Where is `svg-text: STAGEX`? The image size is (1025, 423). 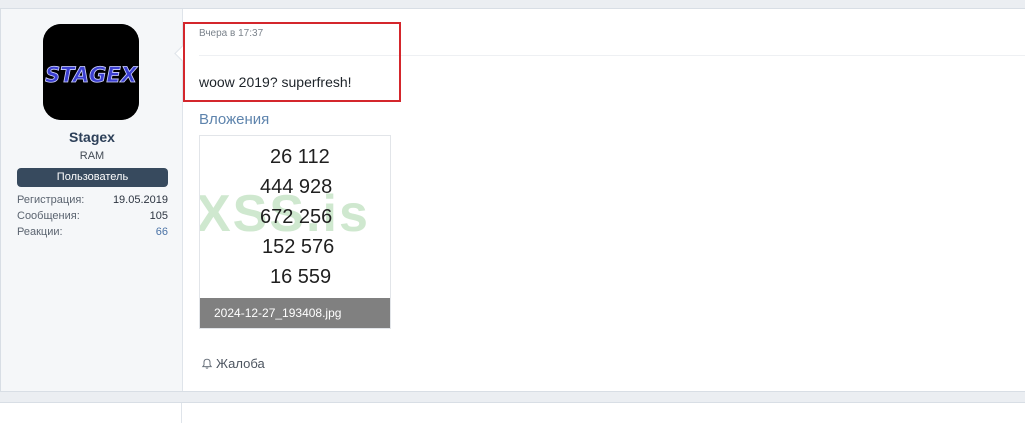 svg-text: STAGEX is located at coordinates (92, 75).